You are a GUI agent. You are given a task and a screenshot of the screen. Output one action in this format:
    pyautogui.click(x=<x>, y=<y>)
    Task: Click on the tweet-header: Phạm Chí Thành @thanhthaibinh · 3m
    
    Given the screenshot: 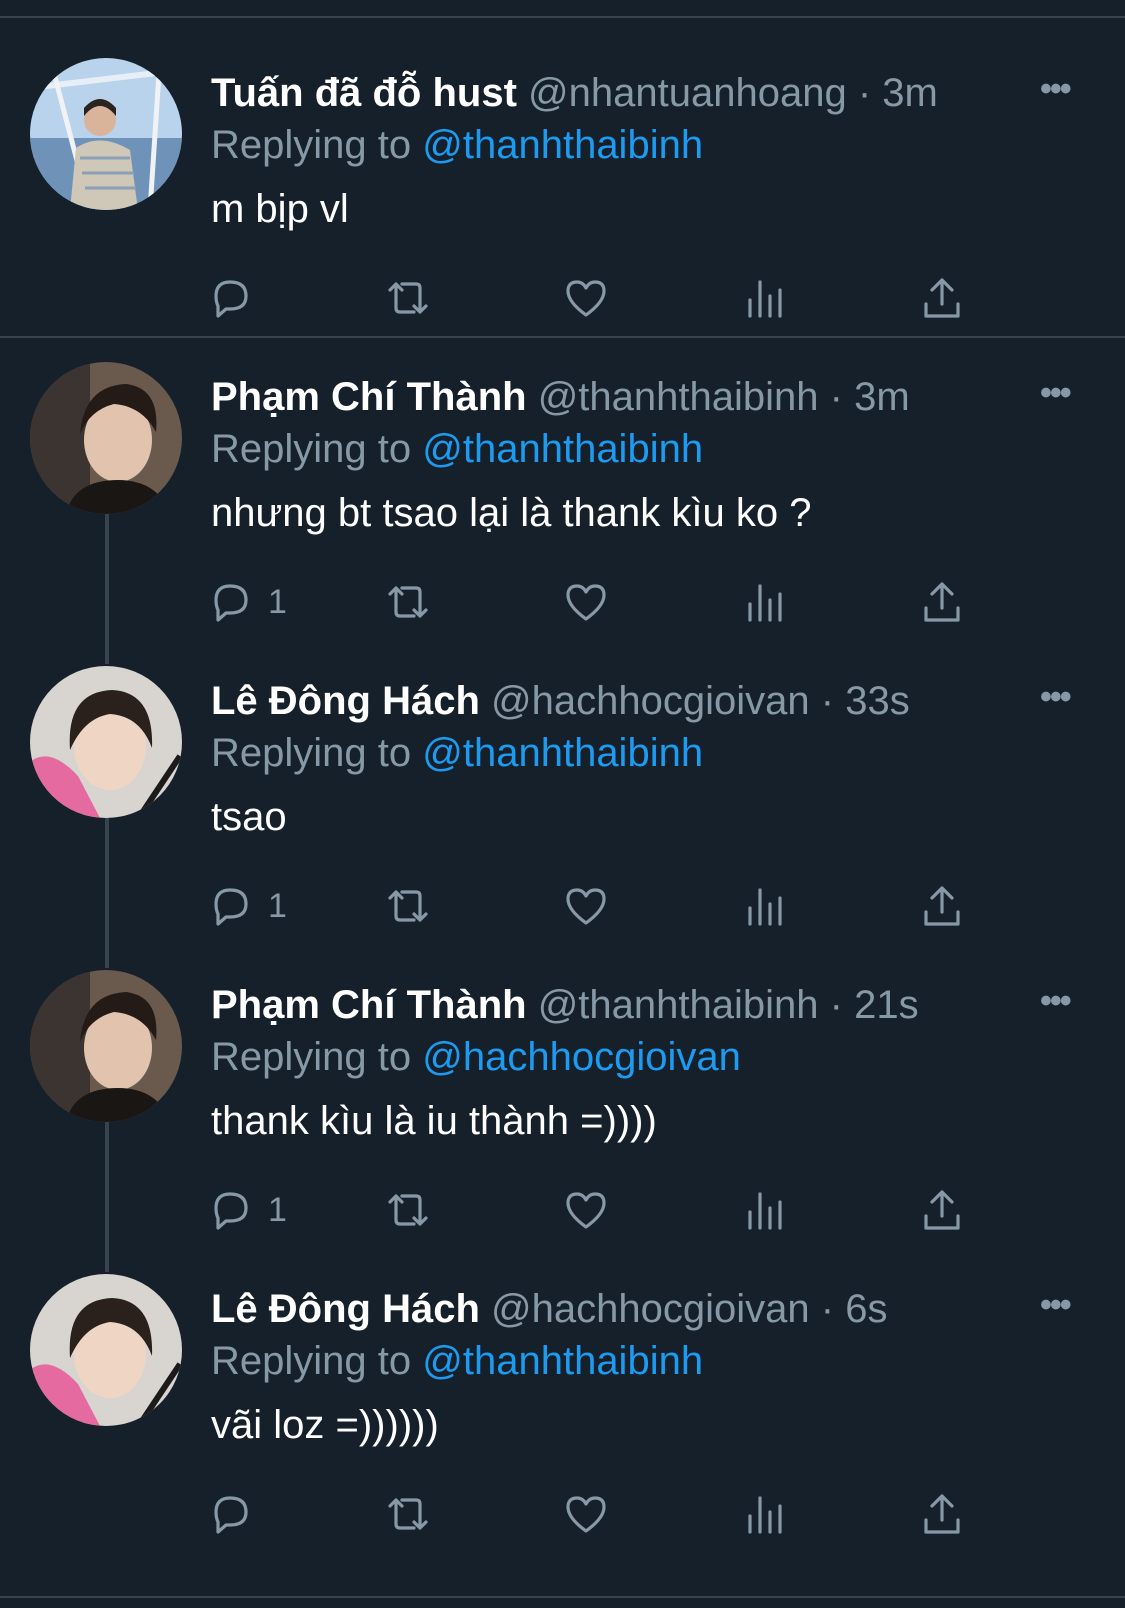 What is the action you would take?
    pyautogui.click(x=560, y=397)
    